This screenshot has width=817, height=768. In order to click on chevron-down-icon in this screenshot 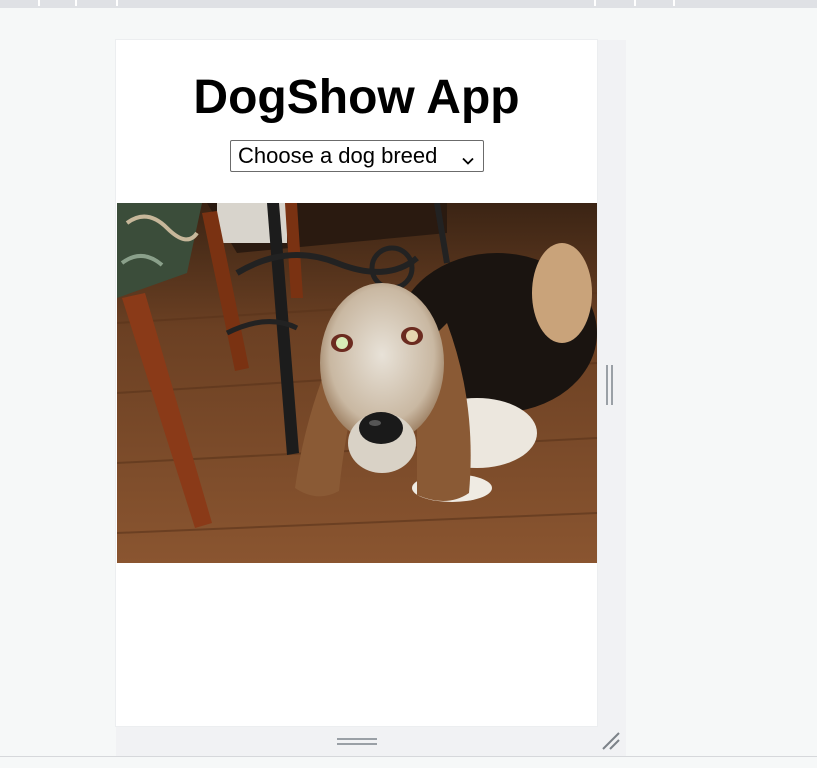, I will do `click(468, 161)`.